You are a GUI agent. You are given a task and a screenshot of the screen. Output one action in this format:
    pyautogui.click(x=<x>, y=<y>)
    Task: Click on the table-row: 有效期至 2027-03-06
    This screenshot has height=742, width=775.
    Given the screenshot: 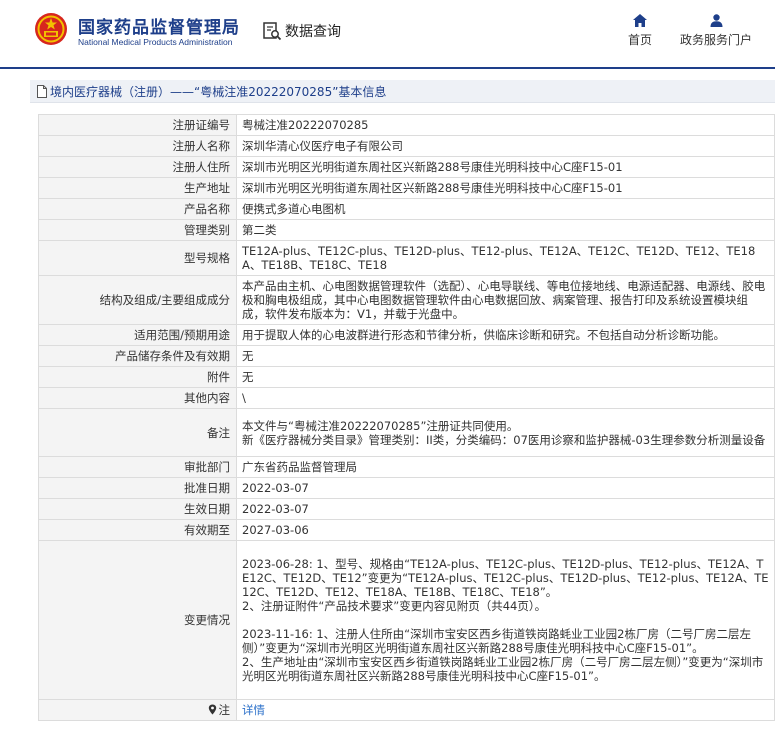 What is the action you would take?
    pyautogui.click(x=406, y=530)
    